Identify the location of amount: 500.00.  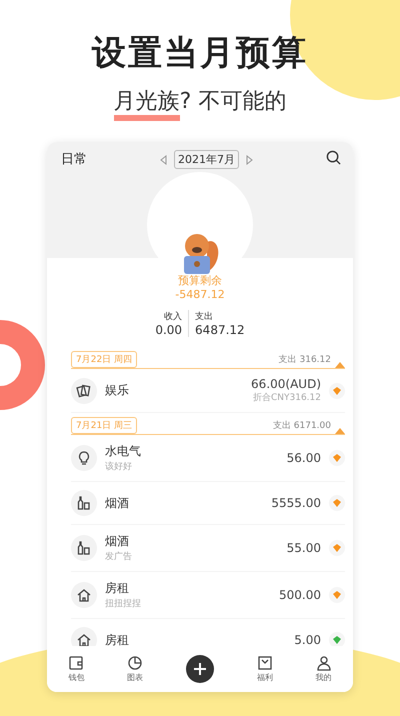
(300, 595).